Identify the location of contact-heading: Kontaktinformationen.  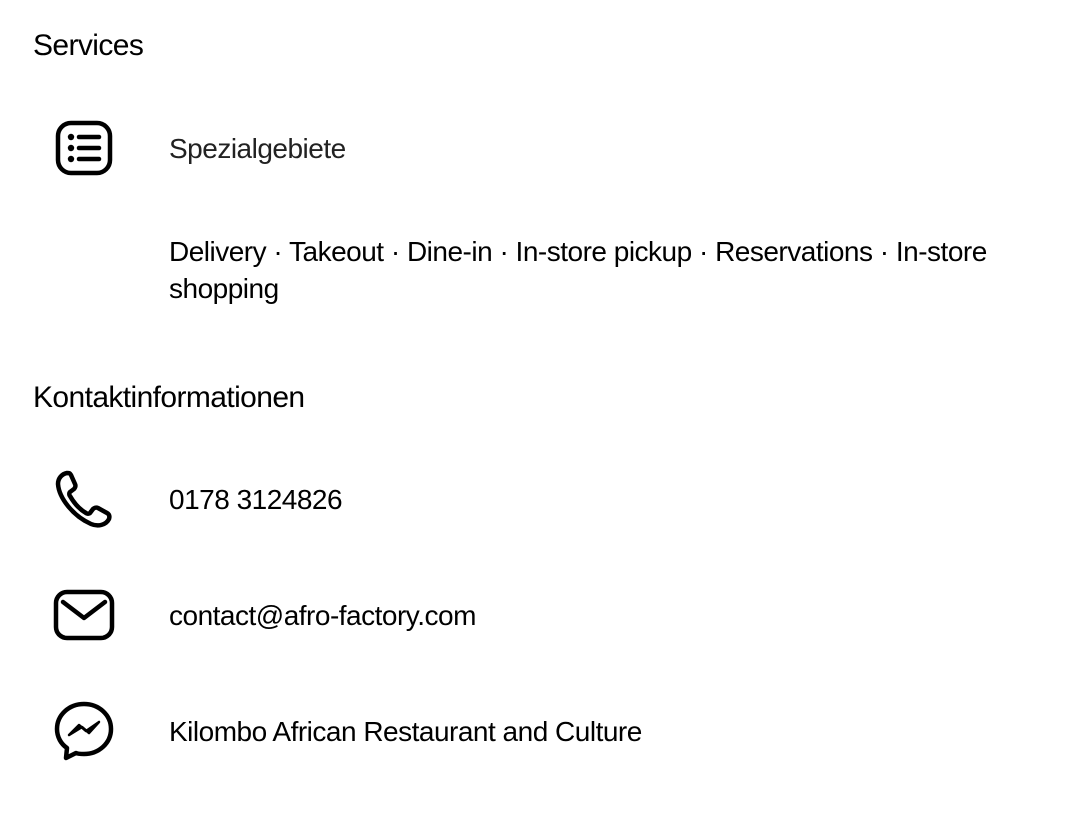
(169, 397).